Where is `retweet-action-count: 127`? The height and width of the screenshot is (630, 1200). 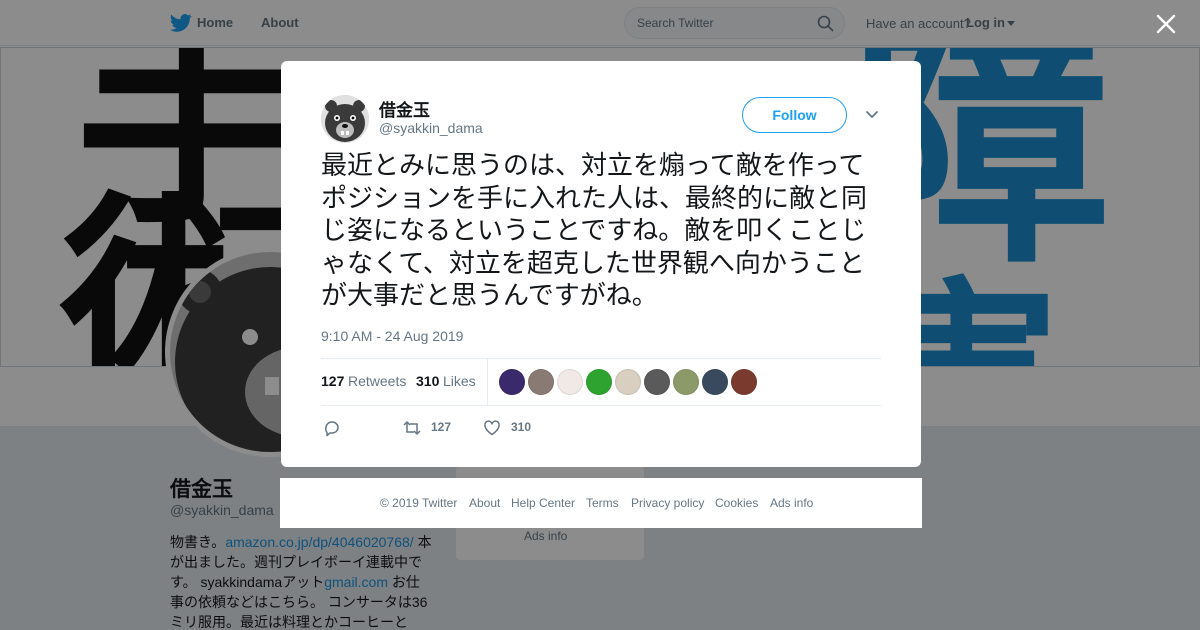 retweet-action-count: 127 is located at coordinates (441, 427).